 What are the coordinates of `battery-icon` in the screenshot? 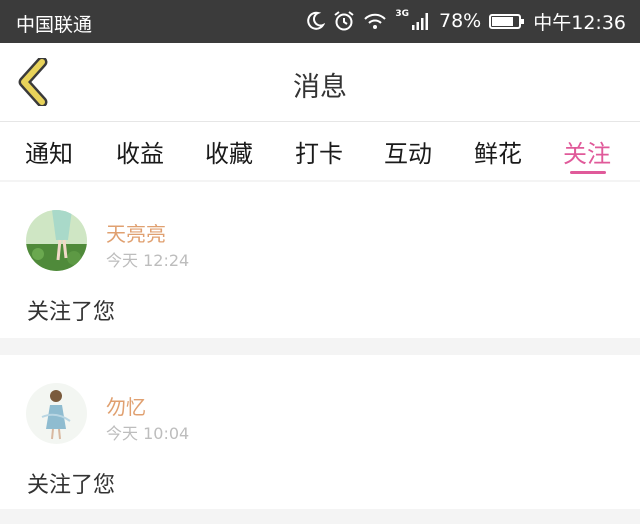 It's located at (507, 21).